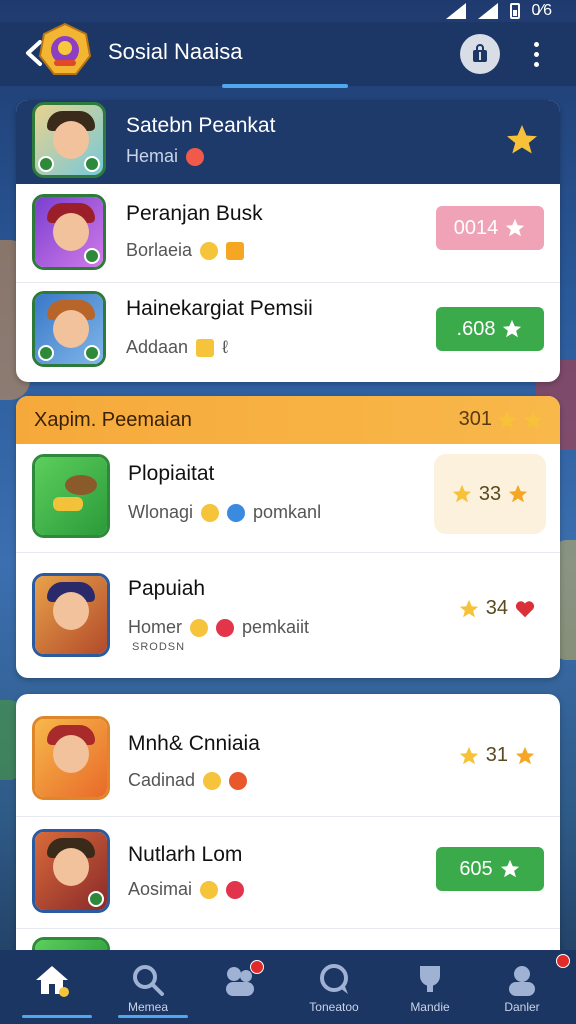 The height and width of the screenshot is (1024, 576). What do you see at coordinates (153, 1016) in the screenshot?
I see `nav-indicator` at bounding box center [153, 1016].